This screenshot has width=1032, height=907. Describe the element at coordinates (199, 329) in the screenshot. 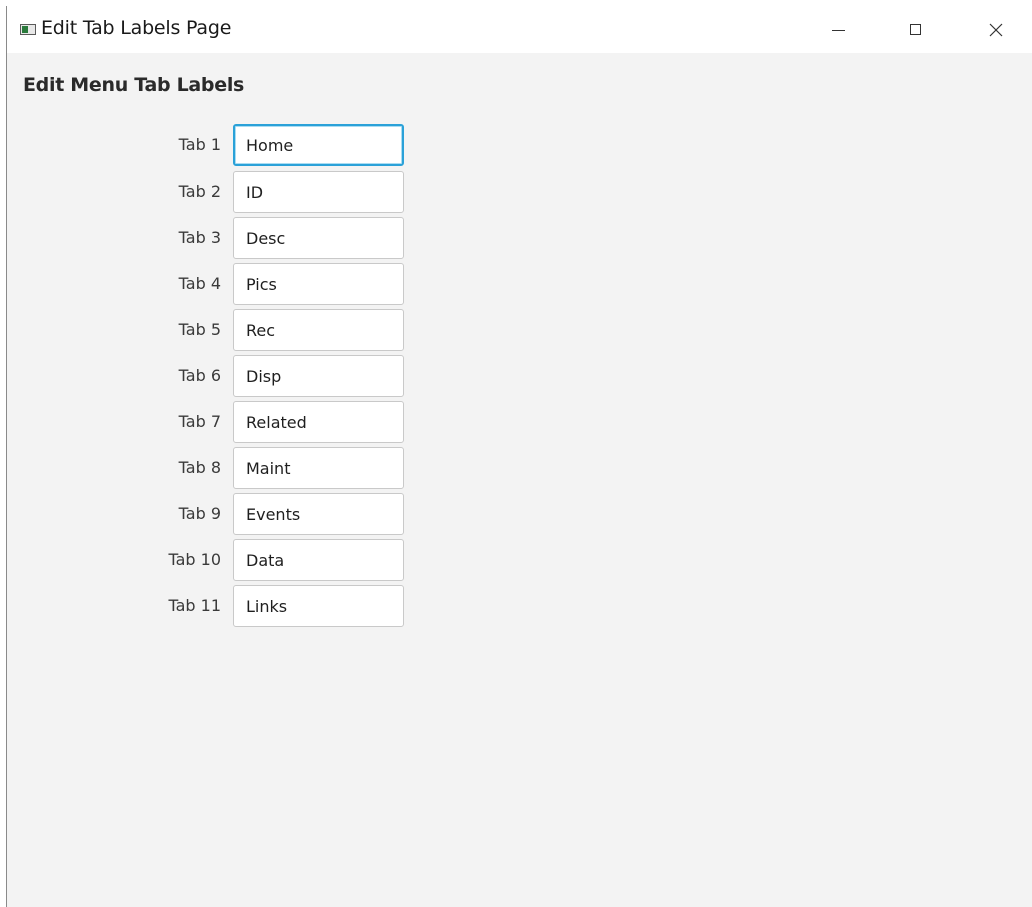

I see `tab-label: Tab 5` at that location.